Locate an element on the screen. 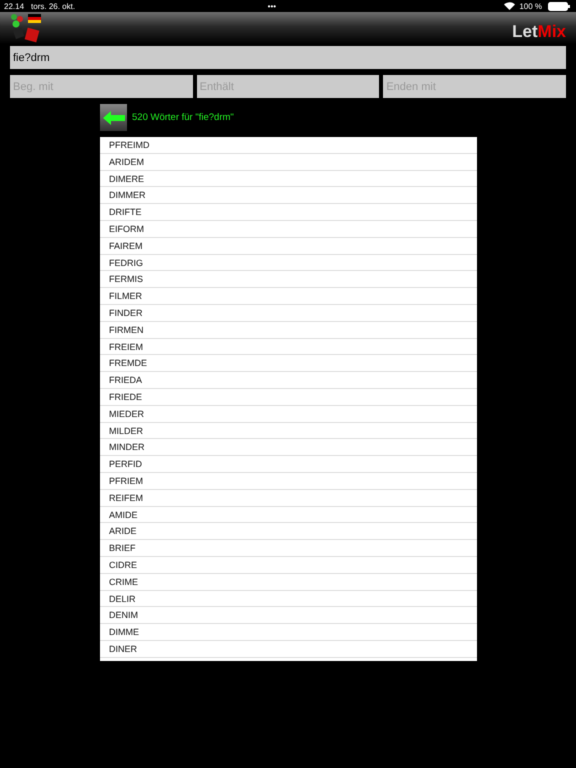 The height and width of the screenshot is (768, 576). status-date: tors. 26. okt. is located at coordinates (53, 6).